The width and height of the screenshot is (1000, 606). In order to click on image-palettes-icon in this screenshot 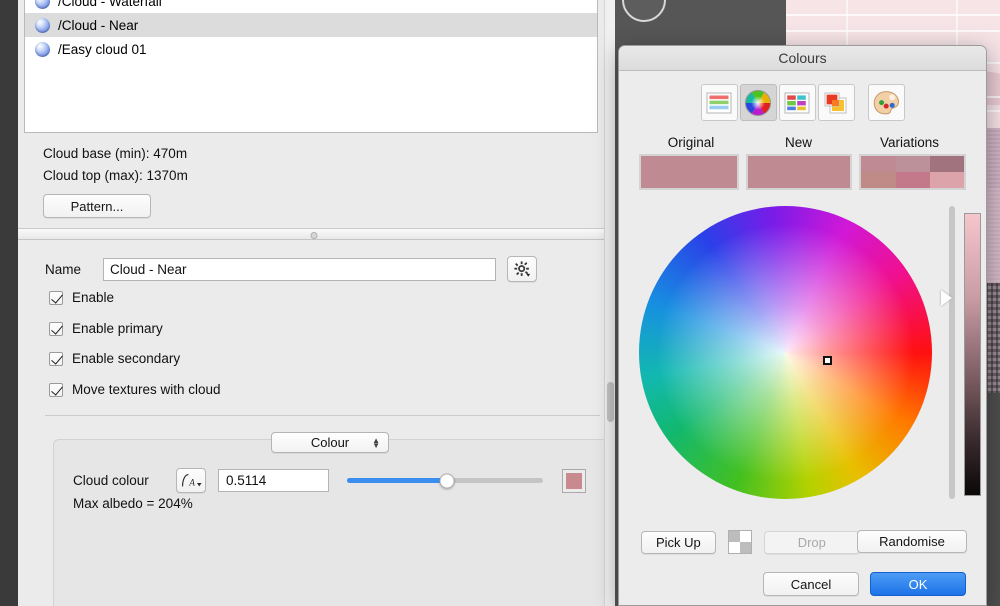, I will do `click(836, 102)`.